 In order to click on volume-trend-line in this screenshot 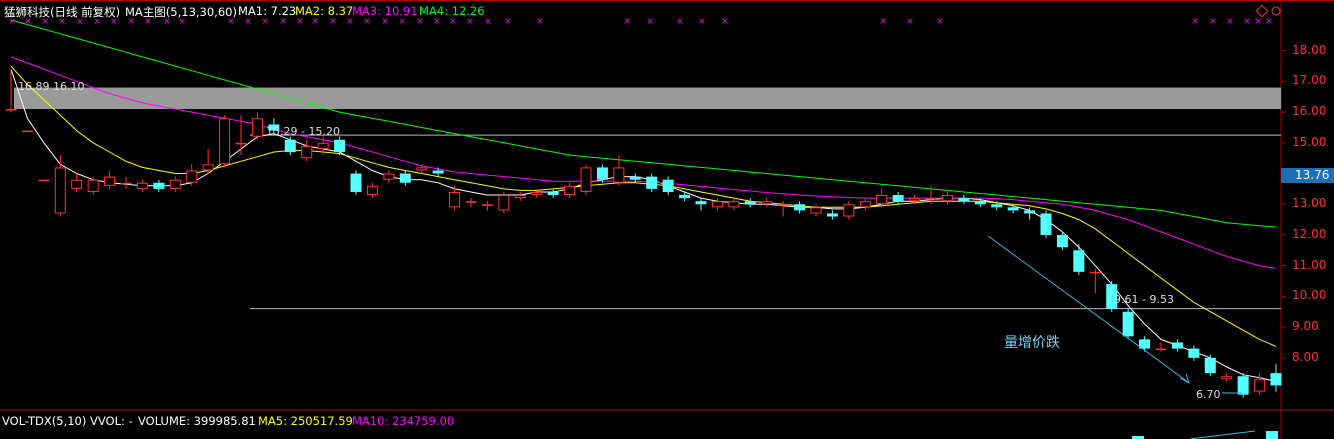, I will do `click(1222, 434)`.